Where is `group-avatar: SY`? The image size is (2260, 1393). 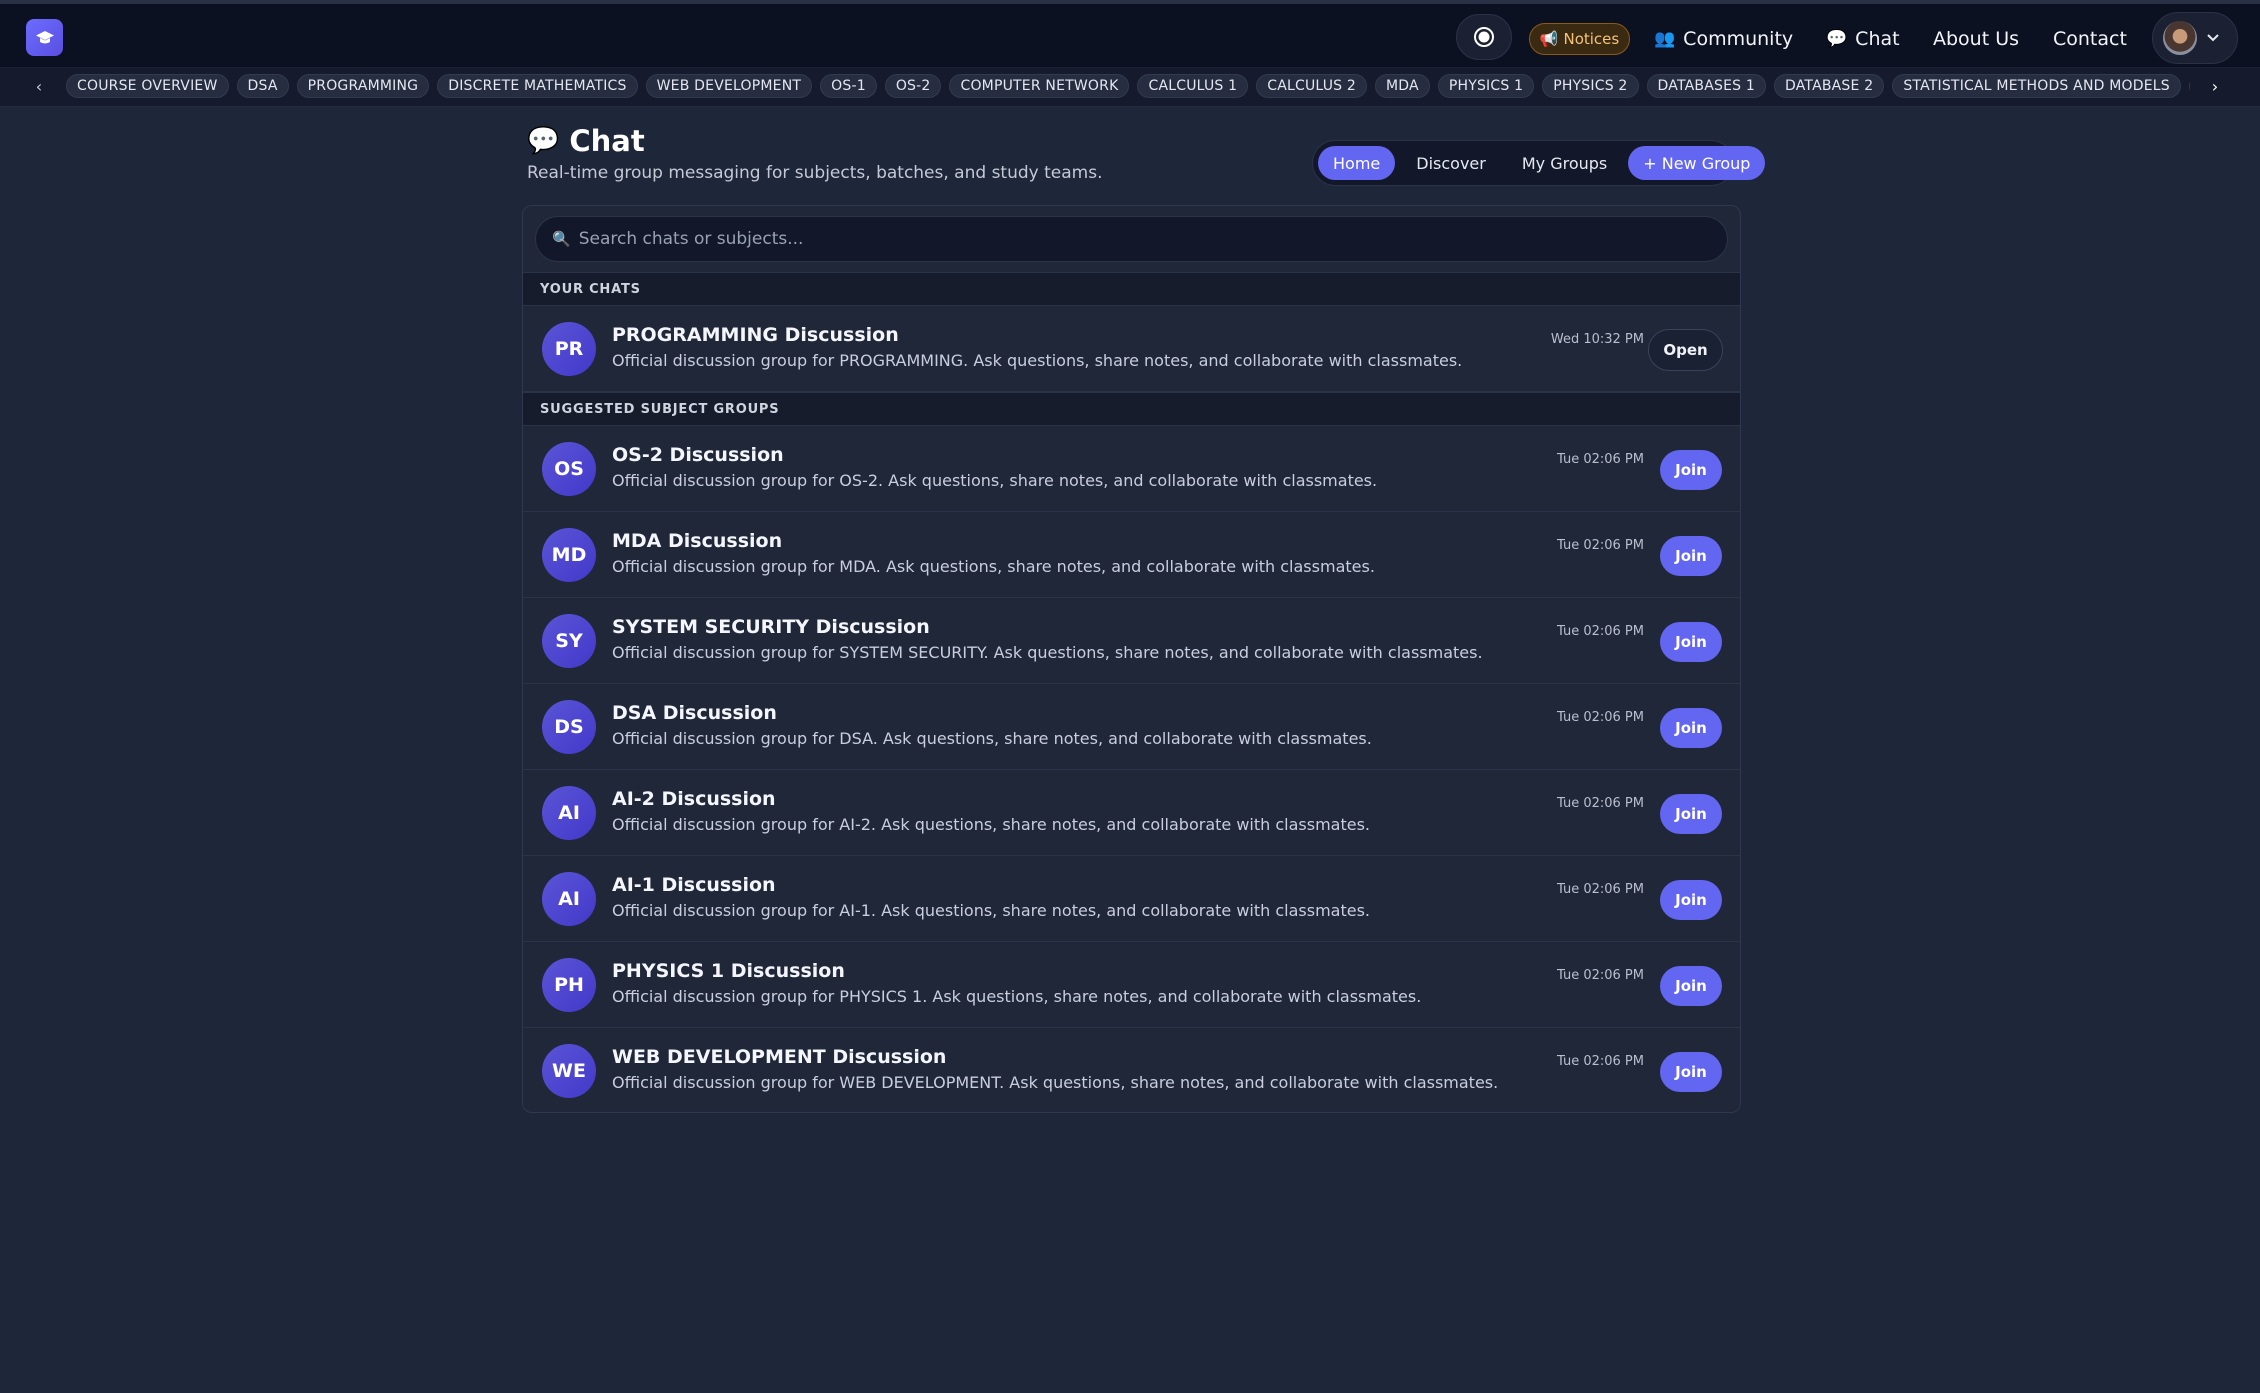
group-avatar: SY is located at coordinates (569, 641).